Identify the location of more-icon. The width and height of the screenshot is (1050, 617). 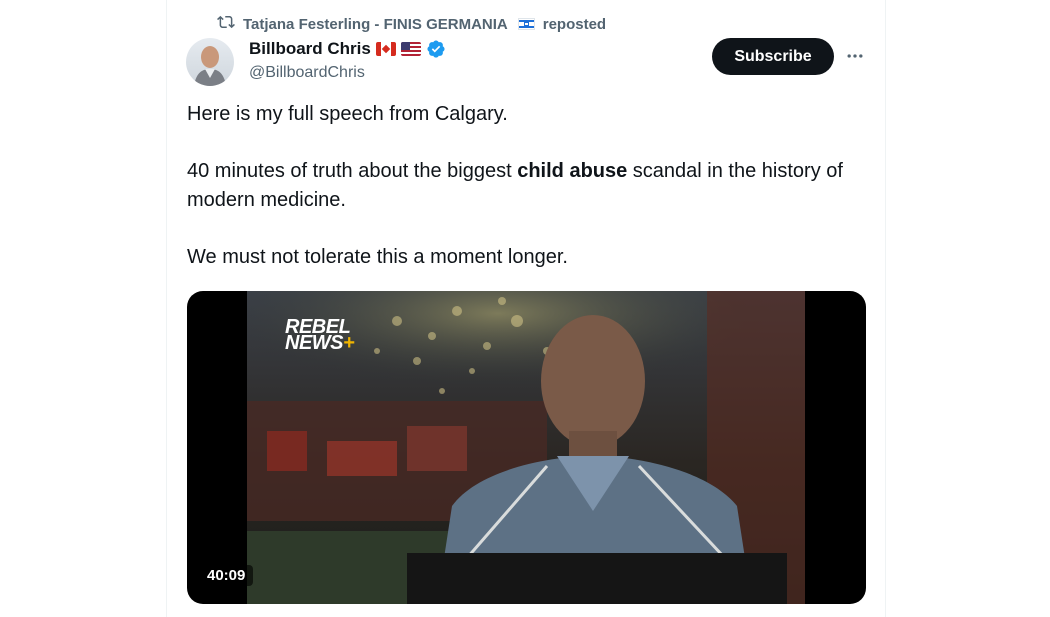
(855, 56).